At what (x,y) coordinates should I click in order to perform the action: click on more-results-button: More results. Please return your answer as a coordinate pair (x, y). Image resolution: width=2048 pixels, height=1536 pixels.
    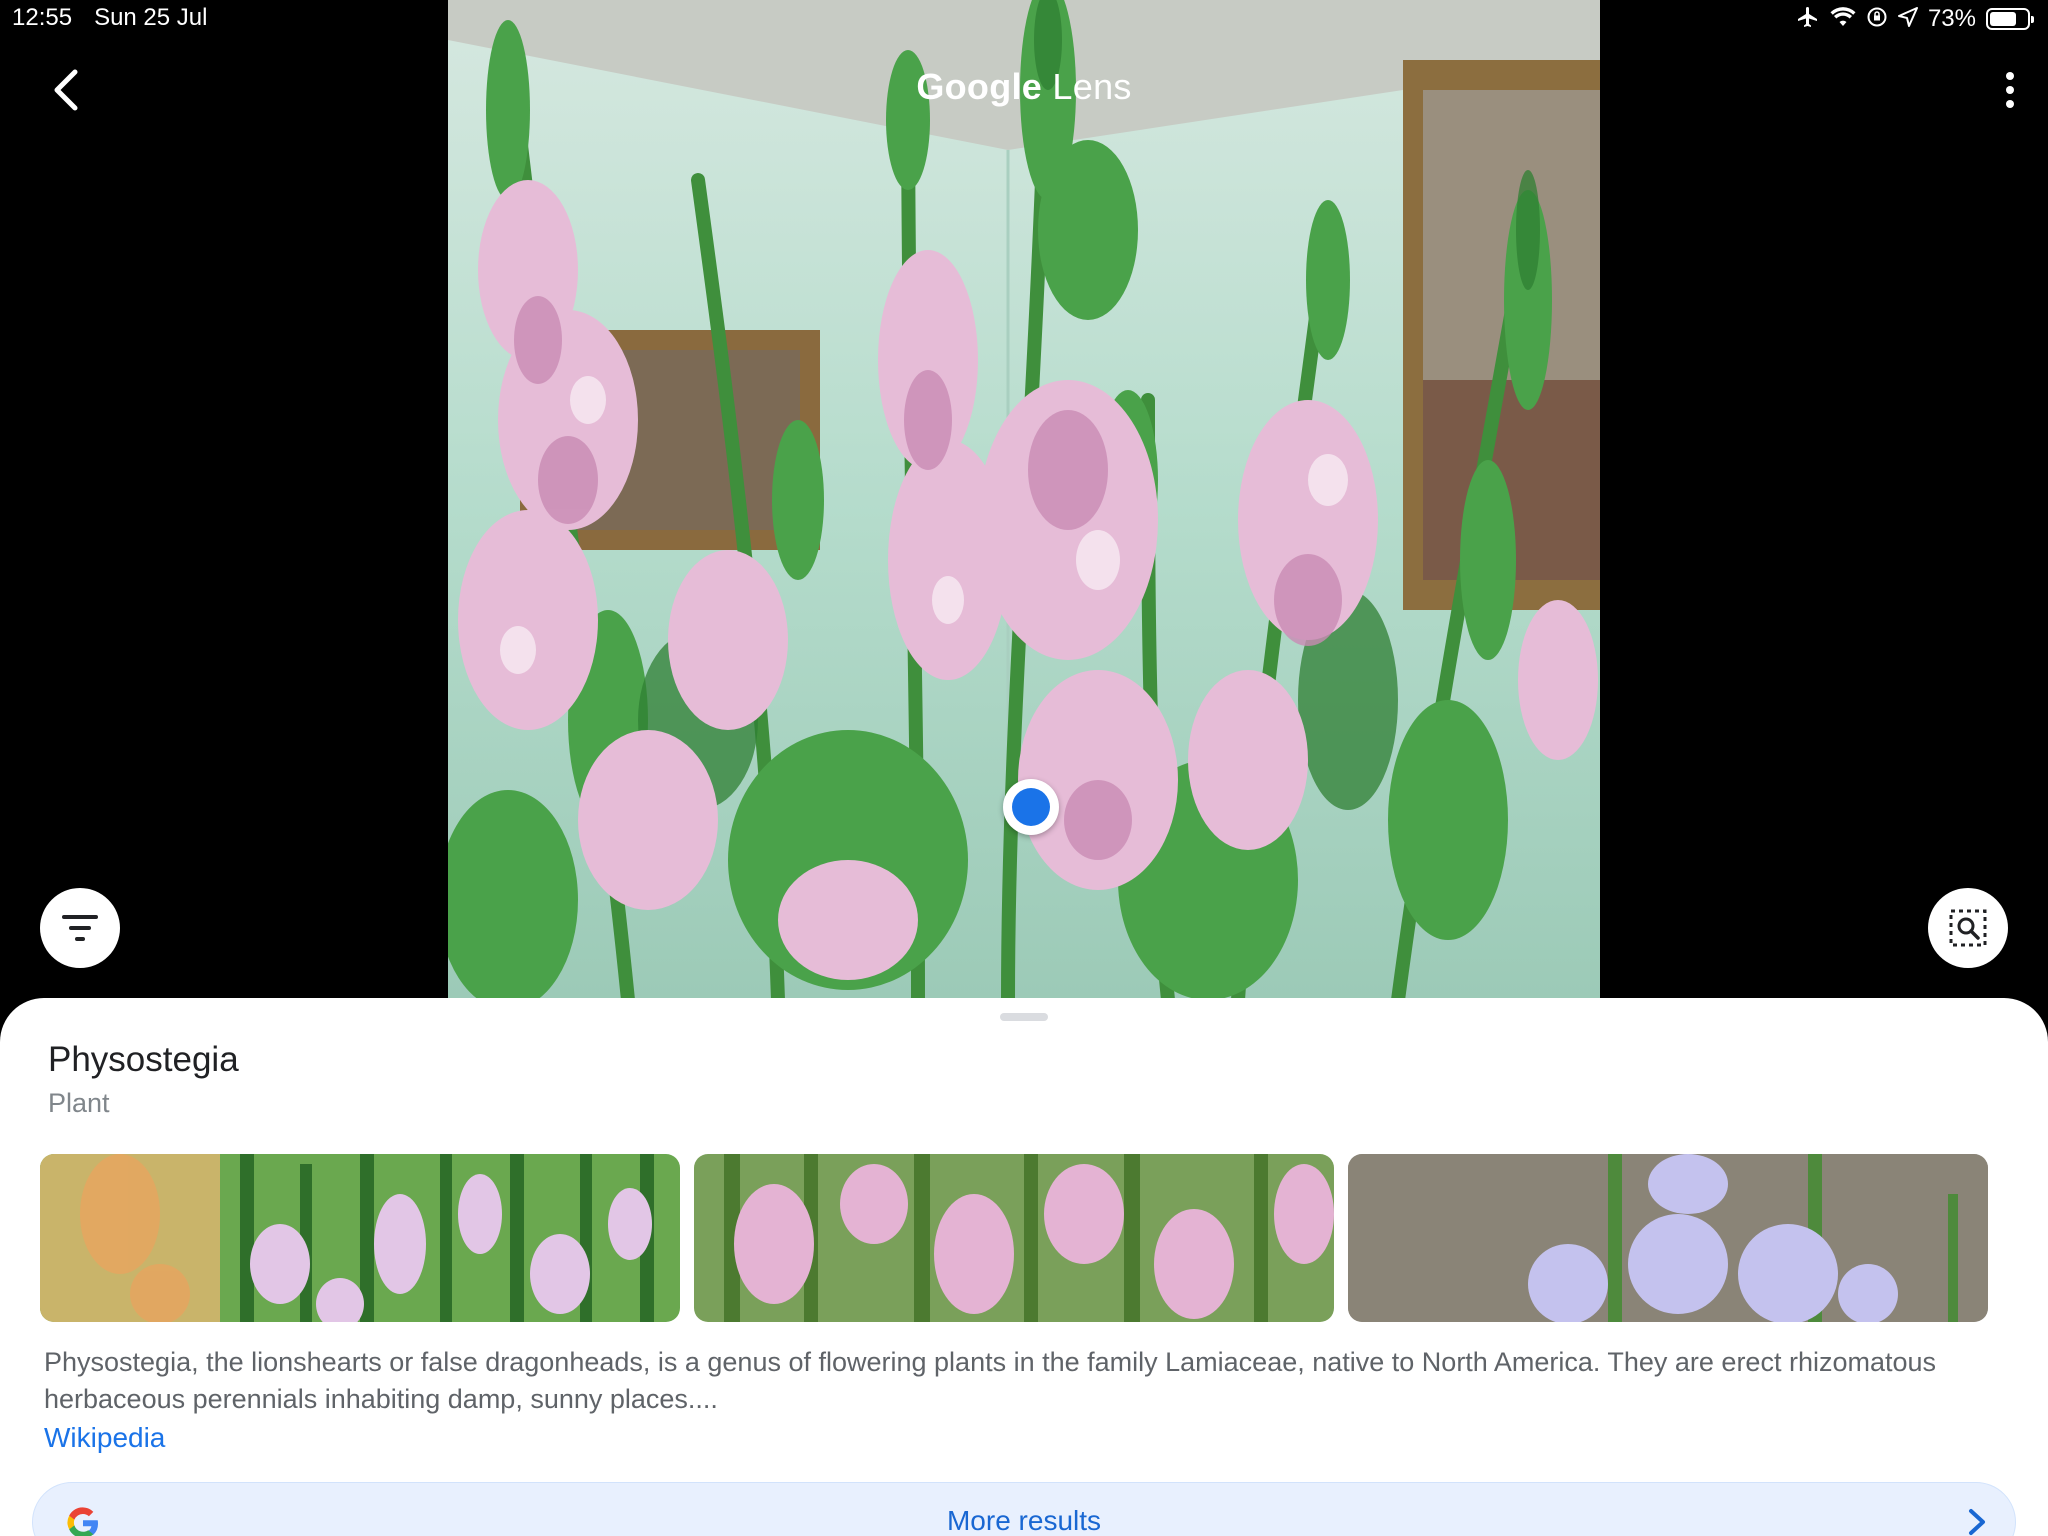
    Looking at the image, I should click on (1024, 1509).